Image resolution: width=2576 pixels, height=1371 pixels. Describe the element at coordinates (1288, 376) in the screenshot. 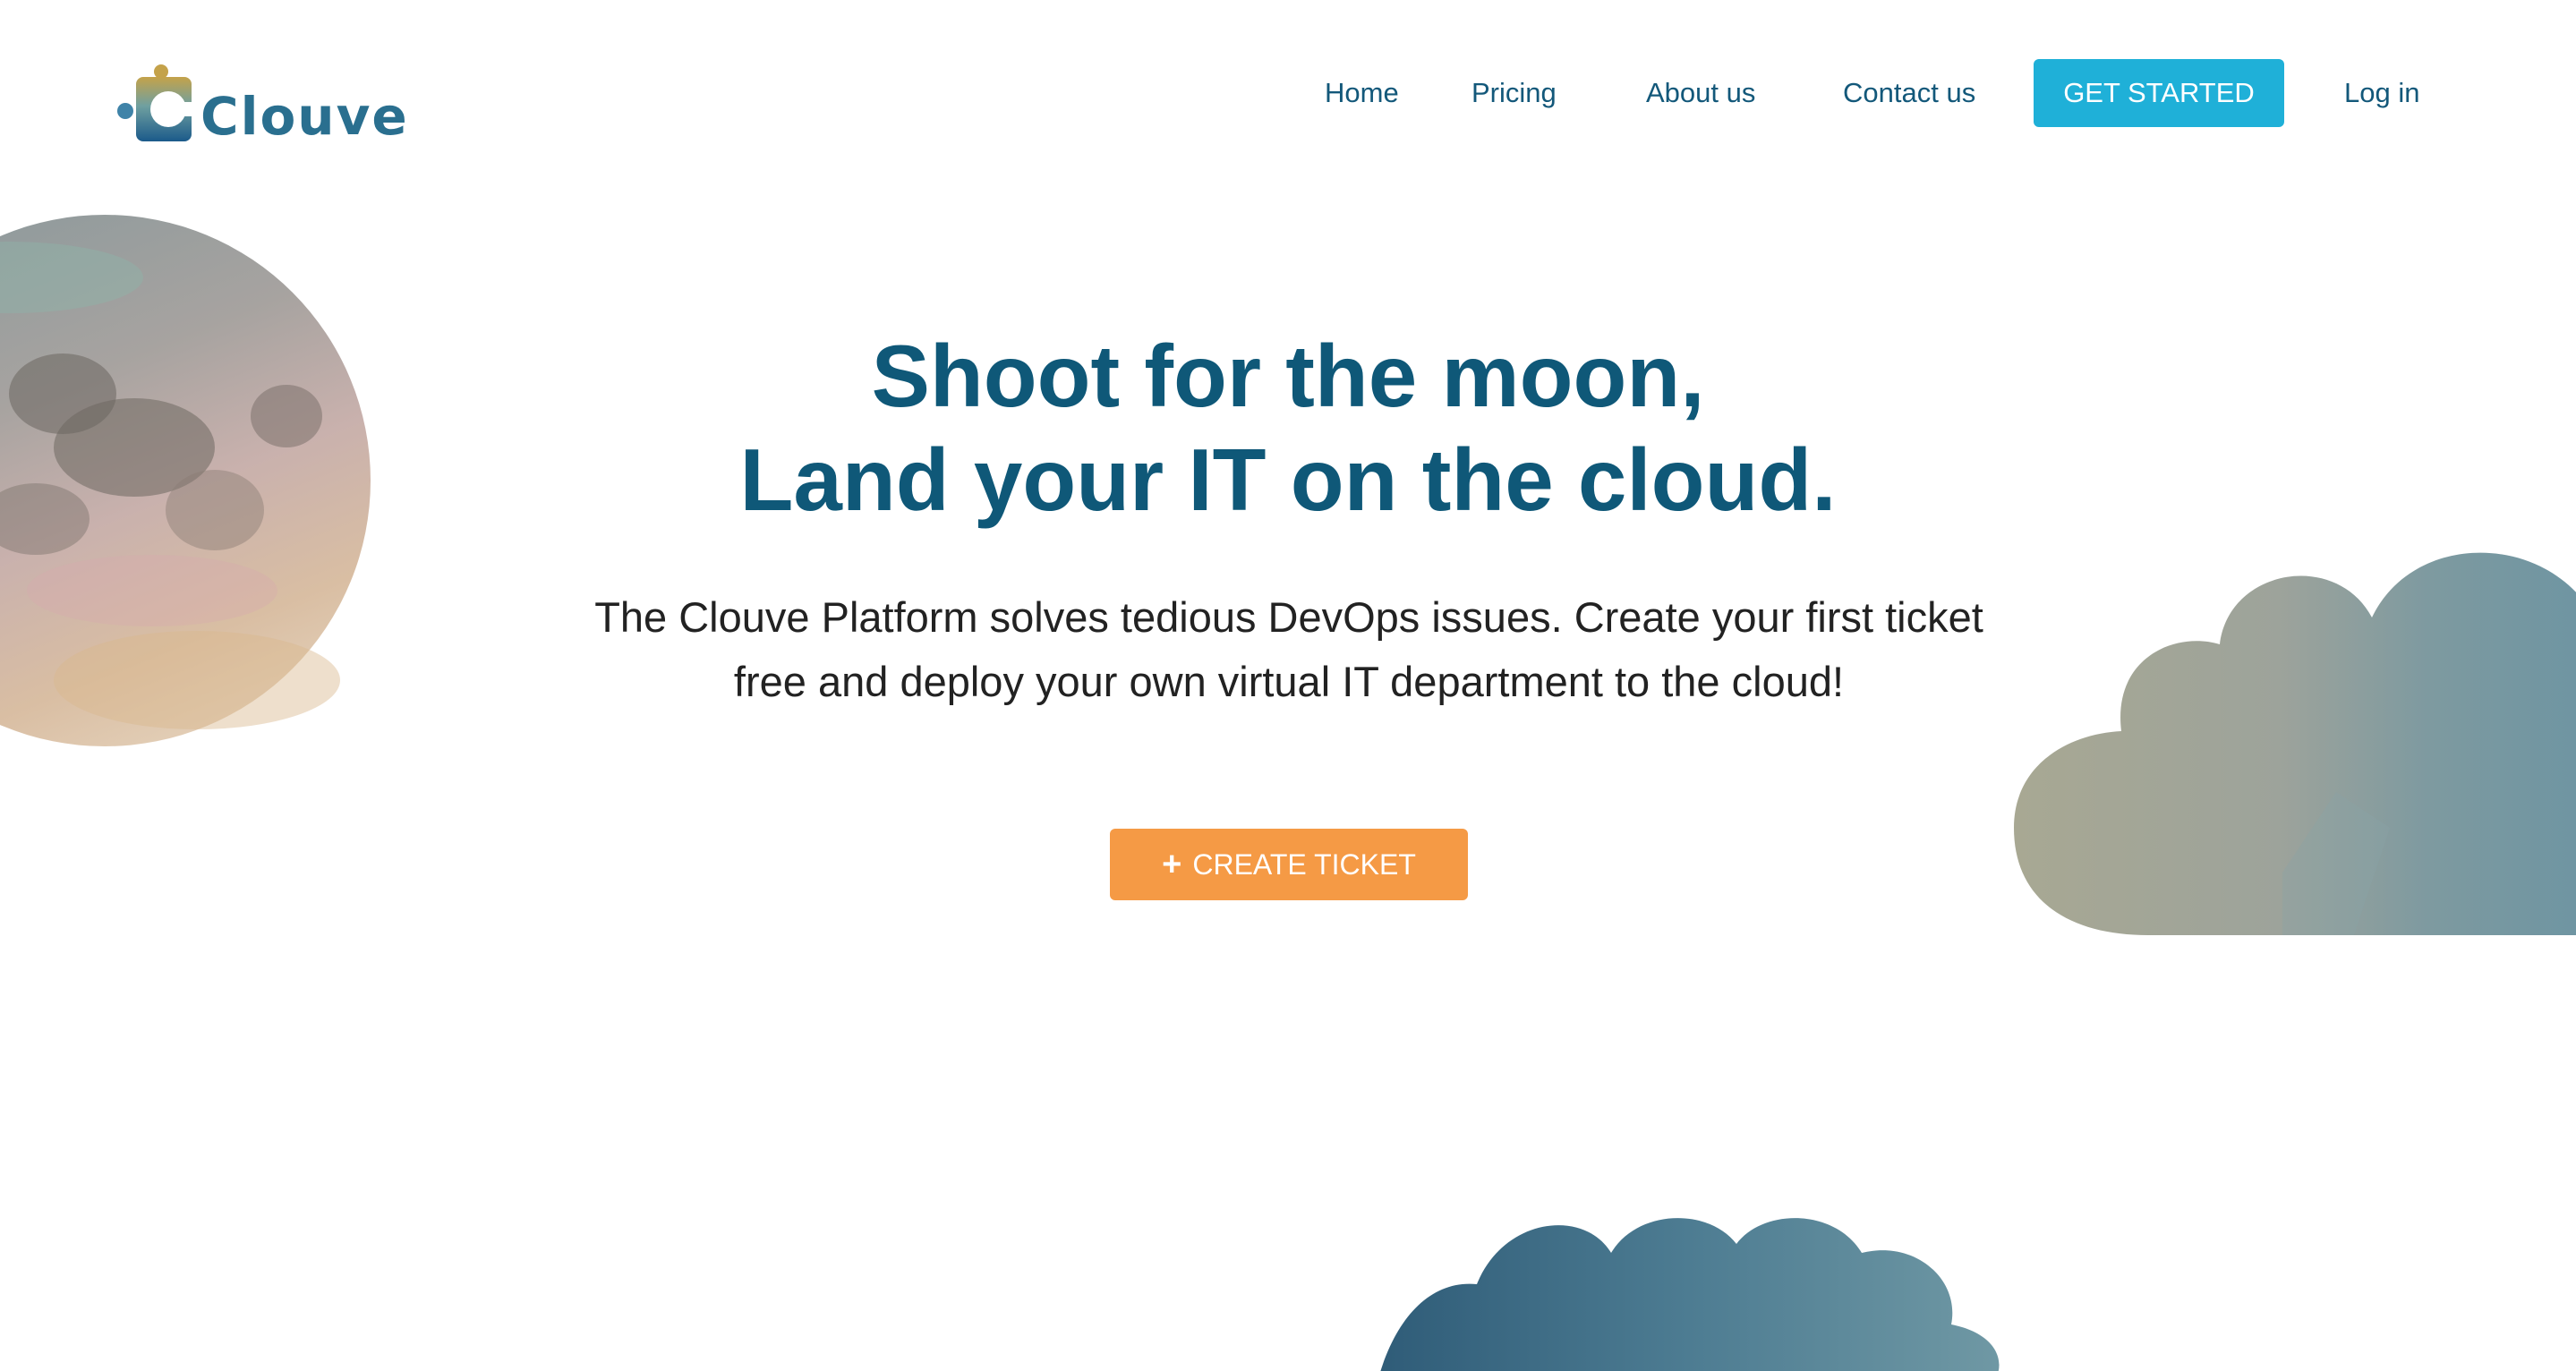

I see `hero-title-line-1: Shoot for the moon,` at that location.